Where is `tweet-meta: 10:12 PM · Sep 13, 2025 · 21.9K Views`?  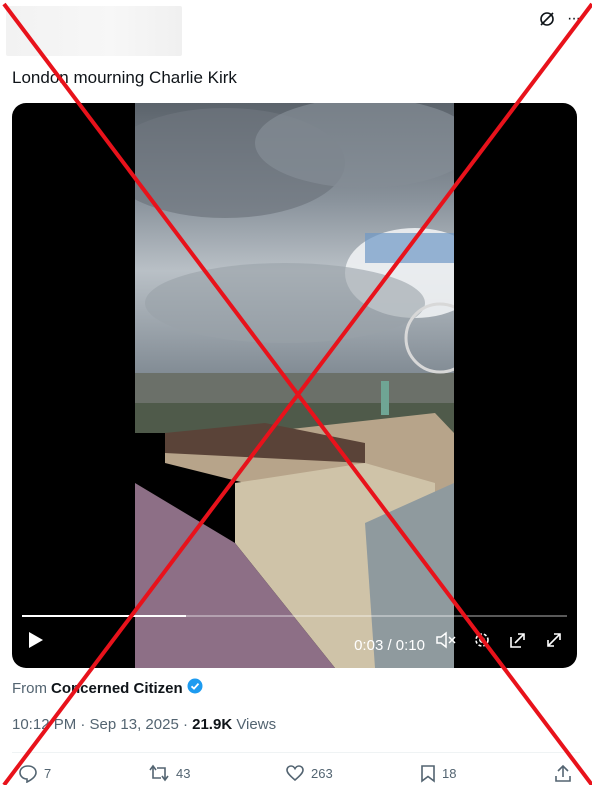
tweet-meta: 10:12 PM · Sep 13, 2025 · 21.9K Views is located at coordinates (144, 724).